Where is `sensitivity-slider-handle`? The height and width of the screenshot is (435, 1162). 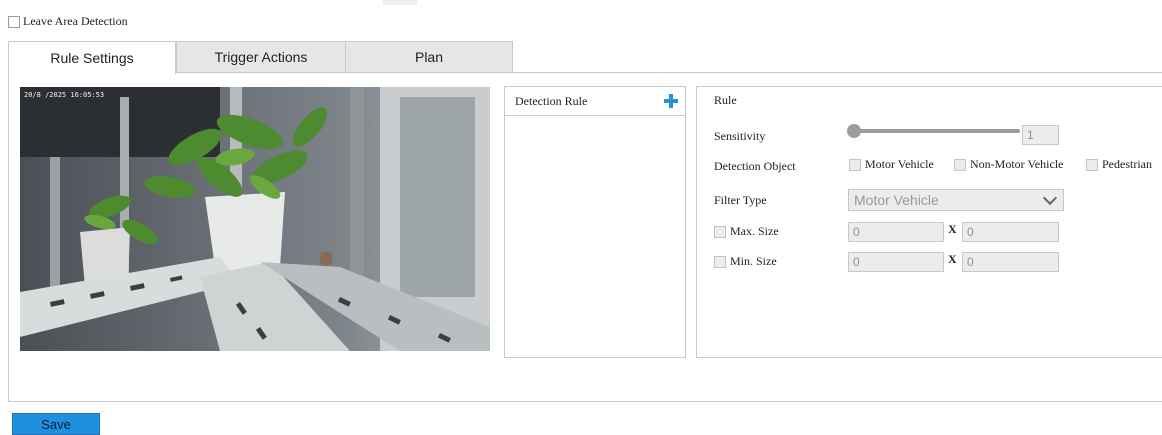 sensitivity-slider-handle is located at coordinates (854, 131).